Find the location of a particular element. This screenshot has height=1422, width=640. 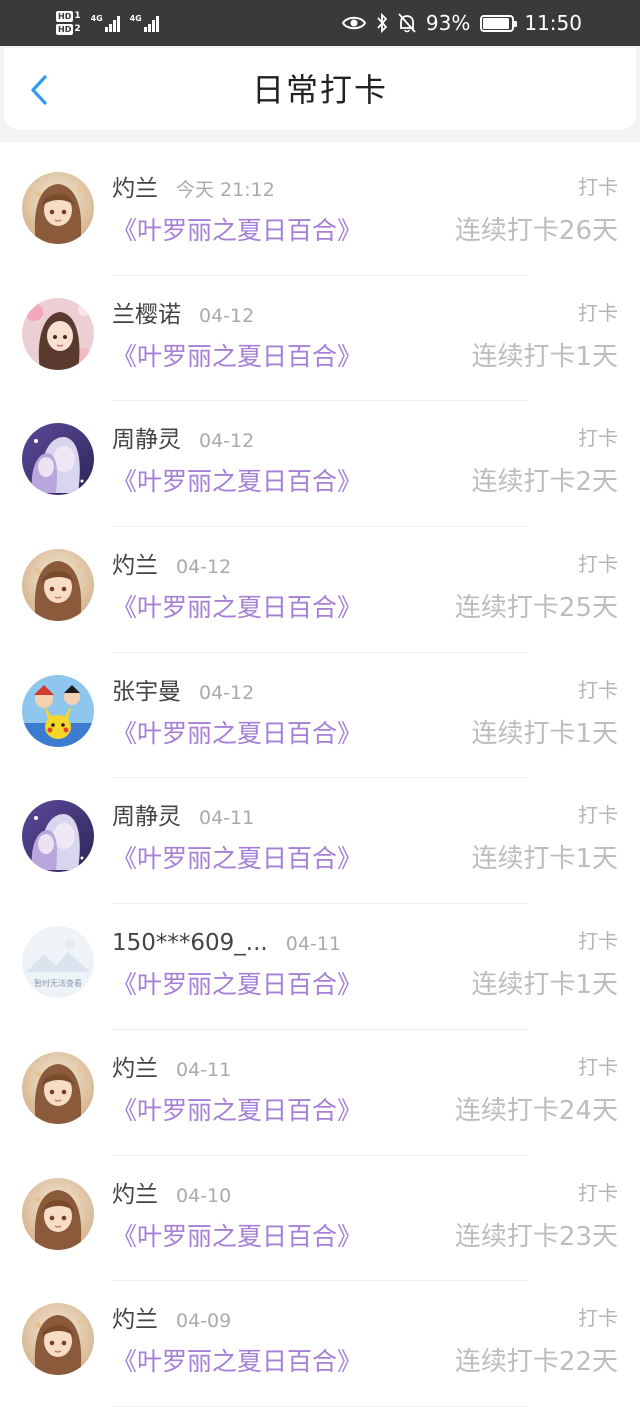

list-item: 周静灵 04-12 《叶罗丽之夏日百合》 打卡 连续打卡2天 is located at coordinates (320, 464).